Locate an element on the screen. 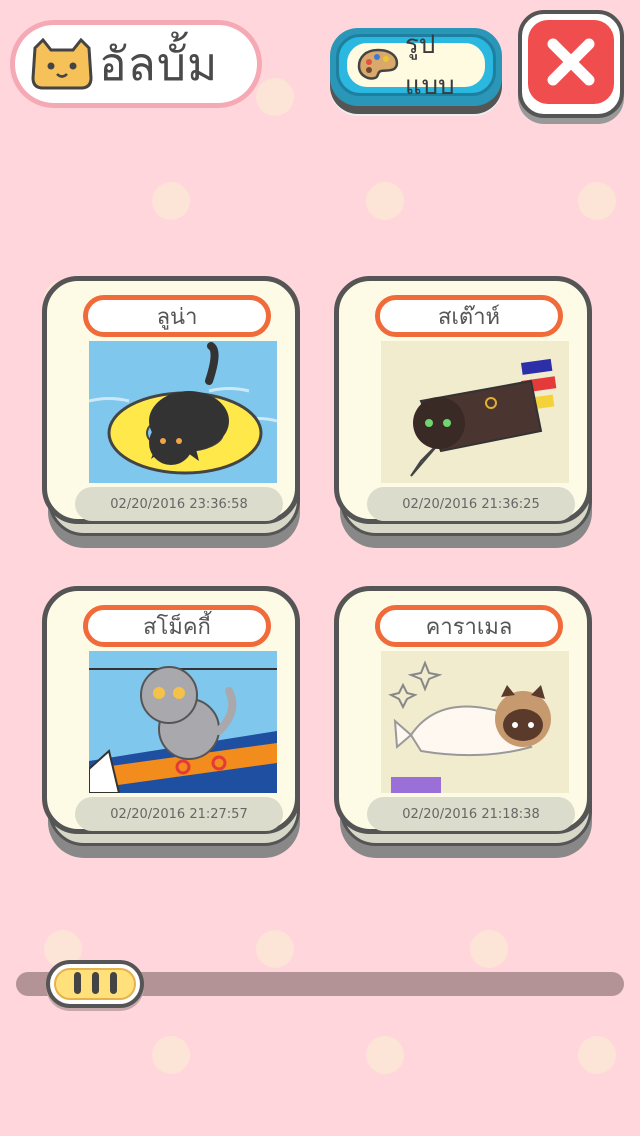 The image size is (640, 1136). cat-face-icon is located at coordinates (62, 64).